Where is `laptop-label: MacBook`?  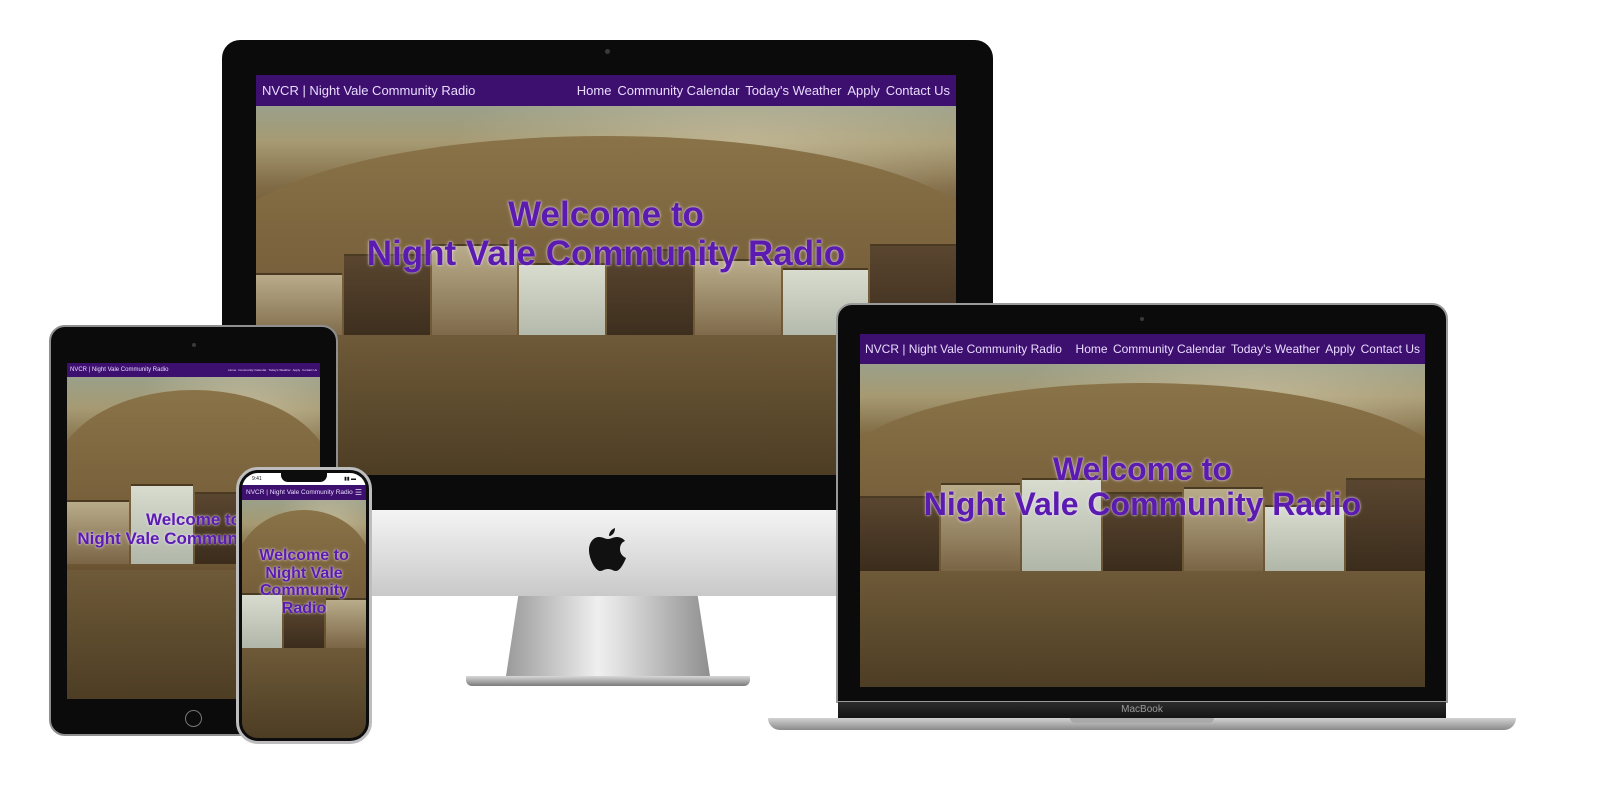 laptop-label: MacBook is located at coordinates (1142, 709).